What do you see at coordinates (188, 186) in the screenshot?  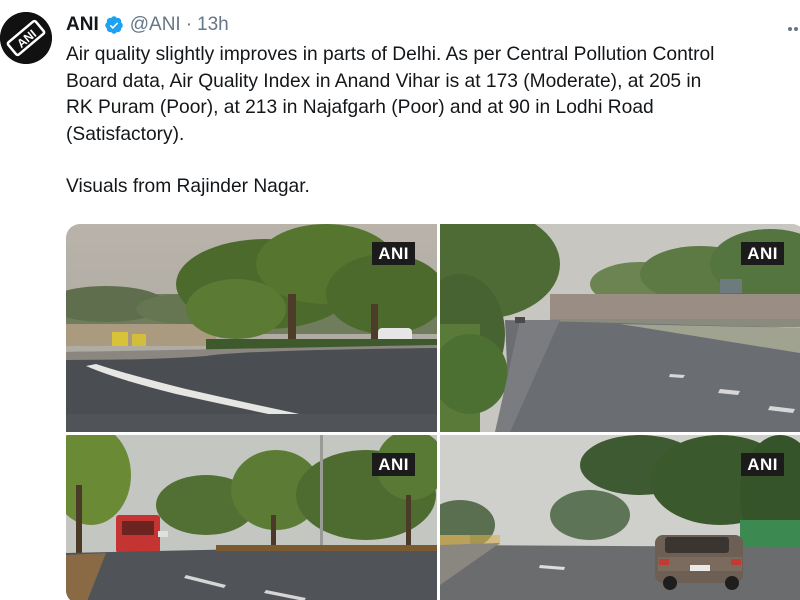 I see `tweet-text-line: Visuals from Rajinder Nagar.` at bounding box center [188, 186].